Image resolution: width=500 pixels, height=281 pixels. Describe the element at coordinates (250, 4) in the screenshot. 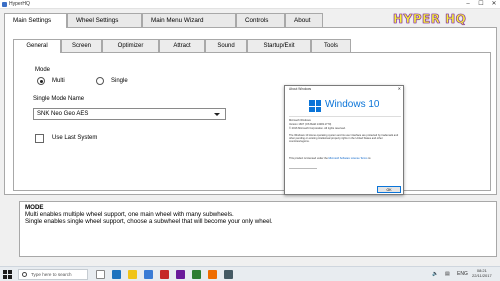

I see `window-titlebar: HyperHQ – ☐ ✕` at that location.